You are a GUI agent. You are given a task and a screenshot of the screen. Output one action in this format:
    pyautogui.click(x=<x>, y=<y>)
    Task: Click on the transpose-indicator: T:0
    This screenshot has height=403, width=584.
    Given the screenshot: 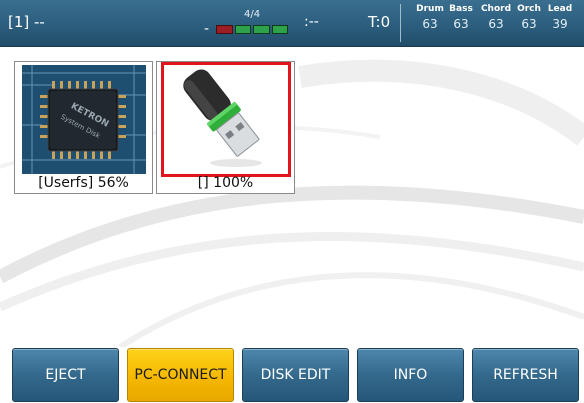 What is the action you would take?
    pyautogui.click(x=379, y=22)
    